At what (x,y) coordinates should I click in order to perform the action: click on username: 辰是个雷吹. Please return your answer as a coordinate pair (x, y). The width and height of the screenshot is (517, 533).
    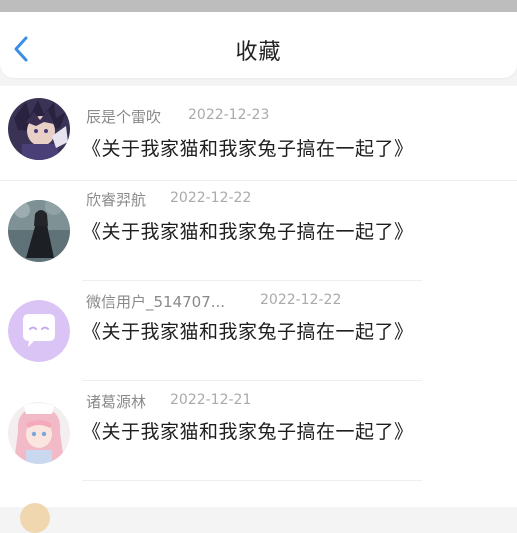
    Looking at the image, I should click on (124, 117).